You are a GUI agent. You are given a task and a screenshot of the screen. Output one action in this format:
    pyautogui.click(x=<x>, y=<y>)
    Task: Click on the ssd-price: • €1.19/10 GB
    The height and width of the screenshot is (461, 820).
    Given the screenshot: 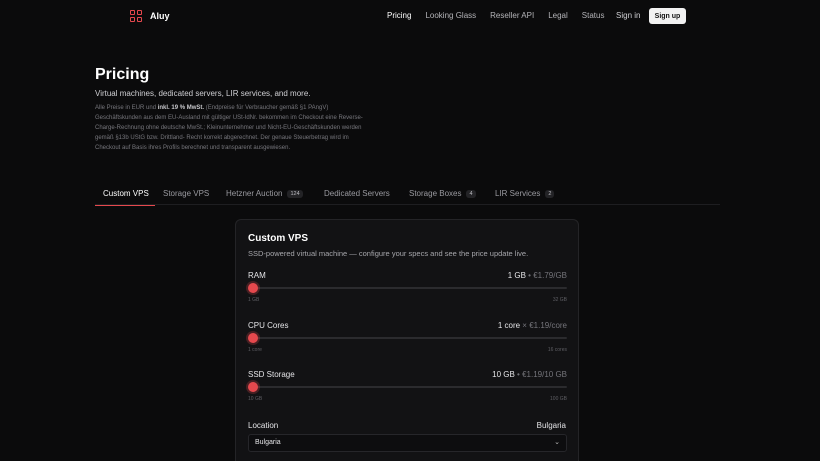 What is the action you would take?
    pyautogui.click(x=540, y=374)
    